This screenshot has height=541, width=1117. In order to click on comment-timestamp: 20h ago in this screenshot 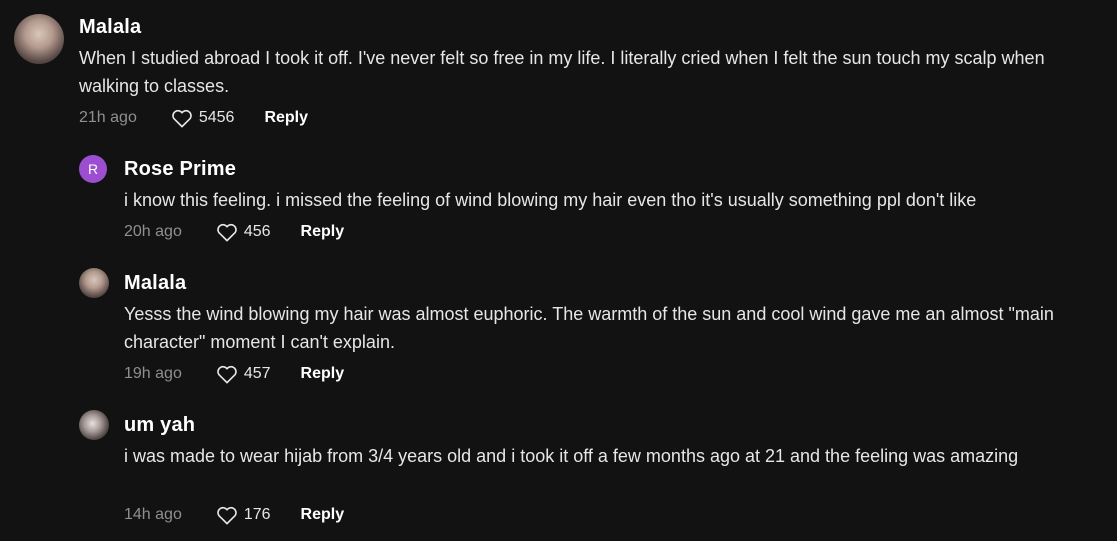, I will do `click(153, 231)`.